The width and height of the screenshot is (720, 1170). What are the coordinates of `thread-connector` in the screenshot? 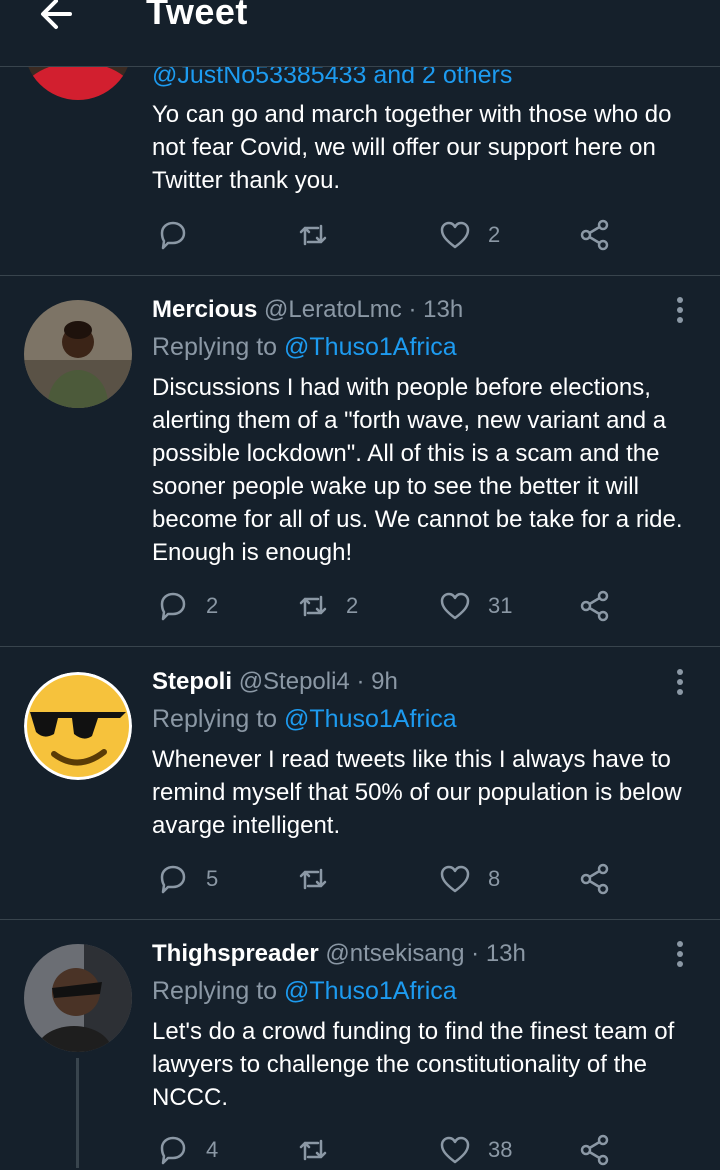 It's located at (77, 1113).